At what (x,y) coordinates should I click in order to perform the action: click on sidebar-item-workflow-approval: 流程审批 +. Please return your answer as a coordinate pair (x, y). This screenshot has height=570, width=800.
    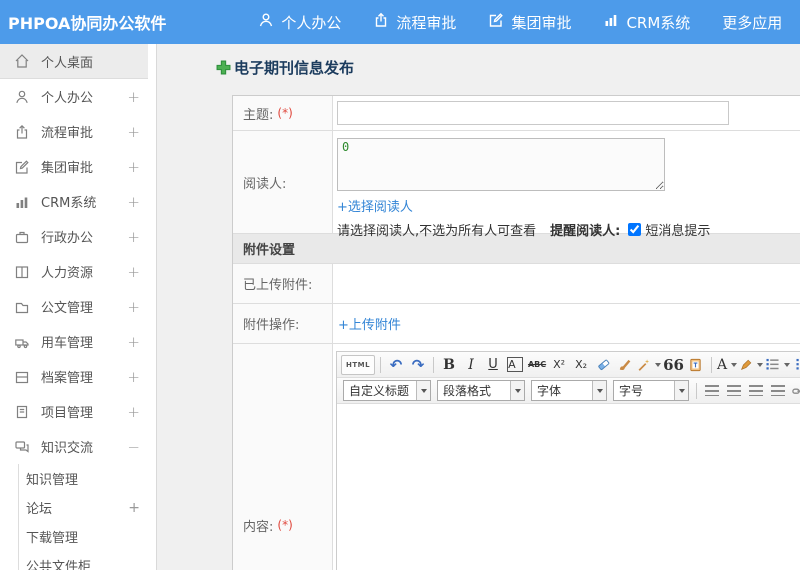
    Looking at the image, I should click on (74, 131).